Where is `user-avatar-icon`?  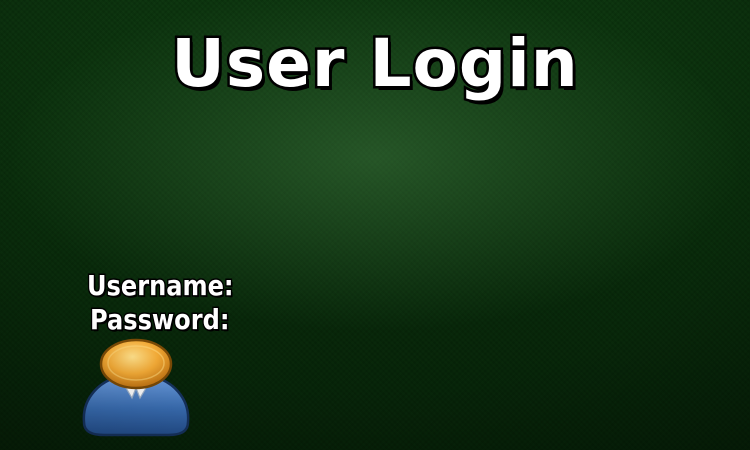
user-avatar-icon is located at coordinates (136, 387).